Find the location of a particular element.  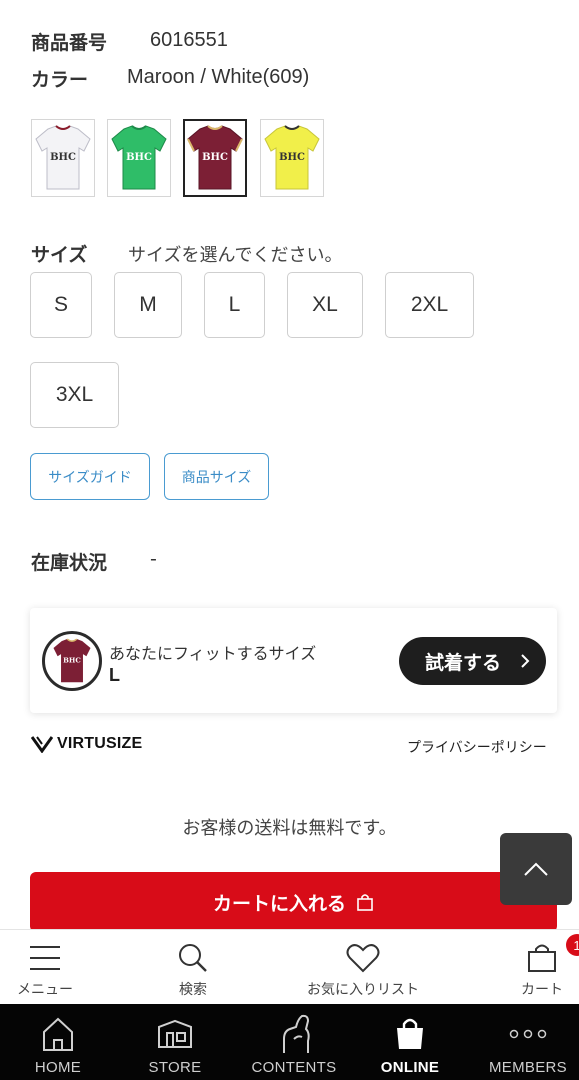

size-option-xl: XL is located at coordinates (325, 305).